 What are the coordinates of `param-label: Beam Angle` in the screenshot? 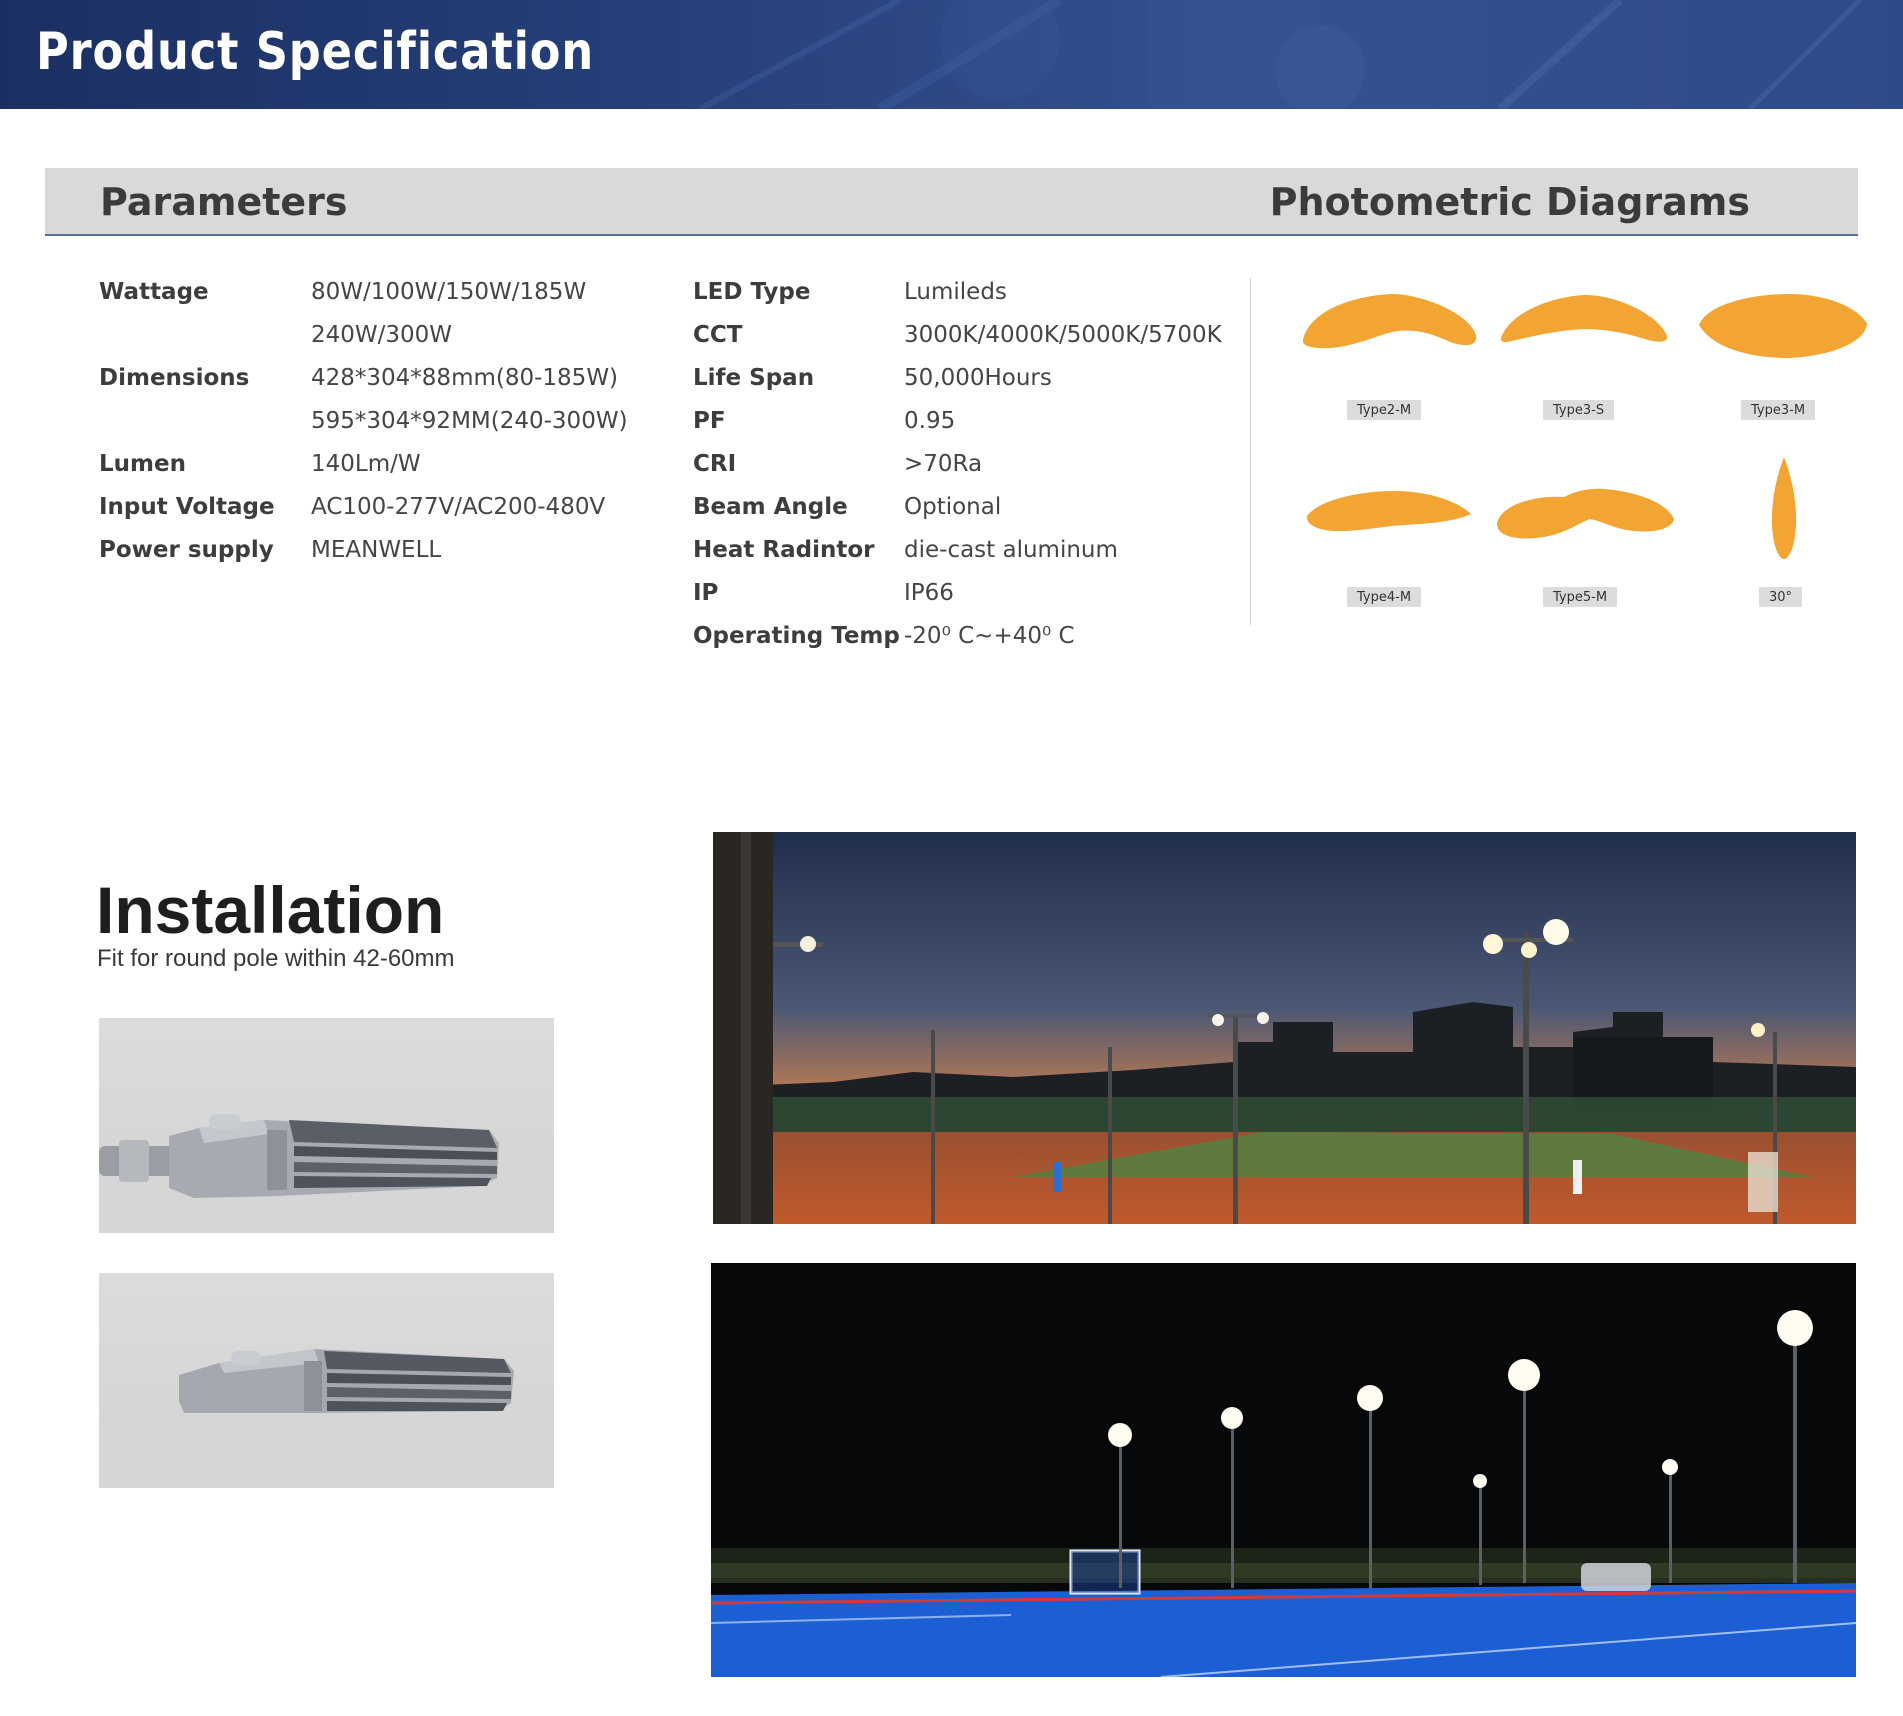 It's located at (770, 506).